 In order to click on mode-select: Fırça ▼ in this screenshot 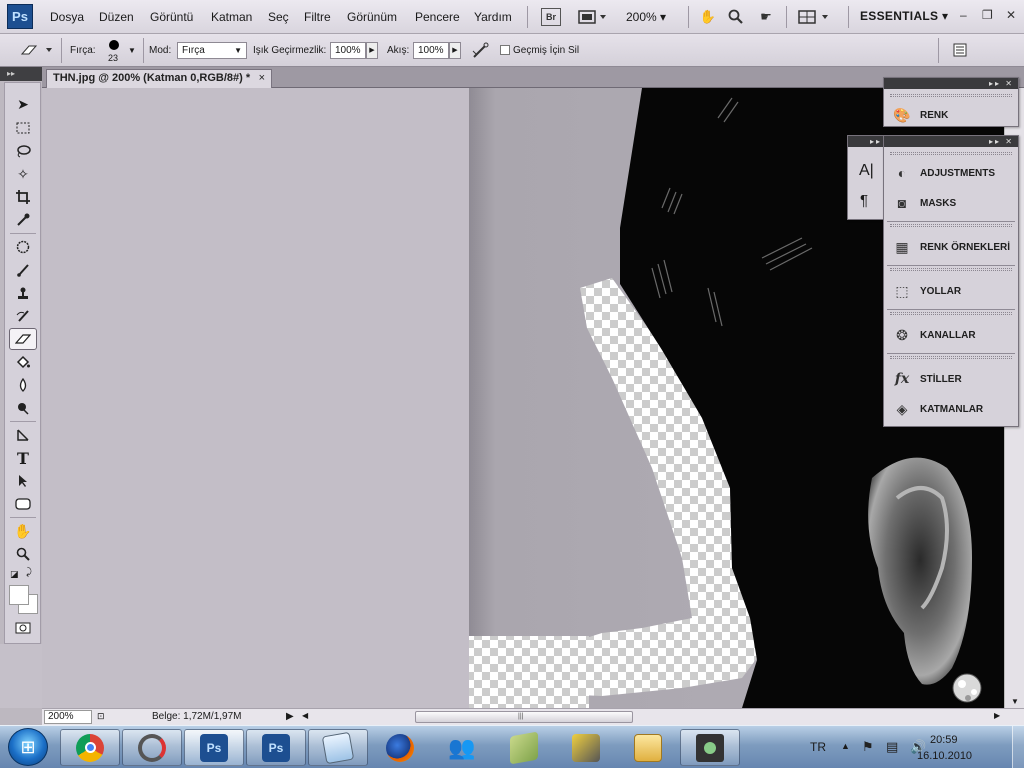, I will do `click(212, 50)`.